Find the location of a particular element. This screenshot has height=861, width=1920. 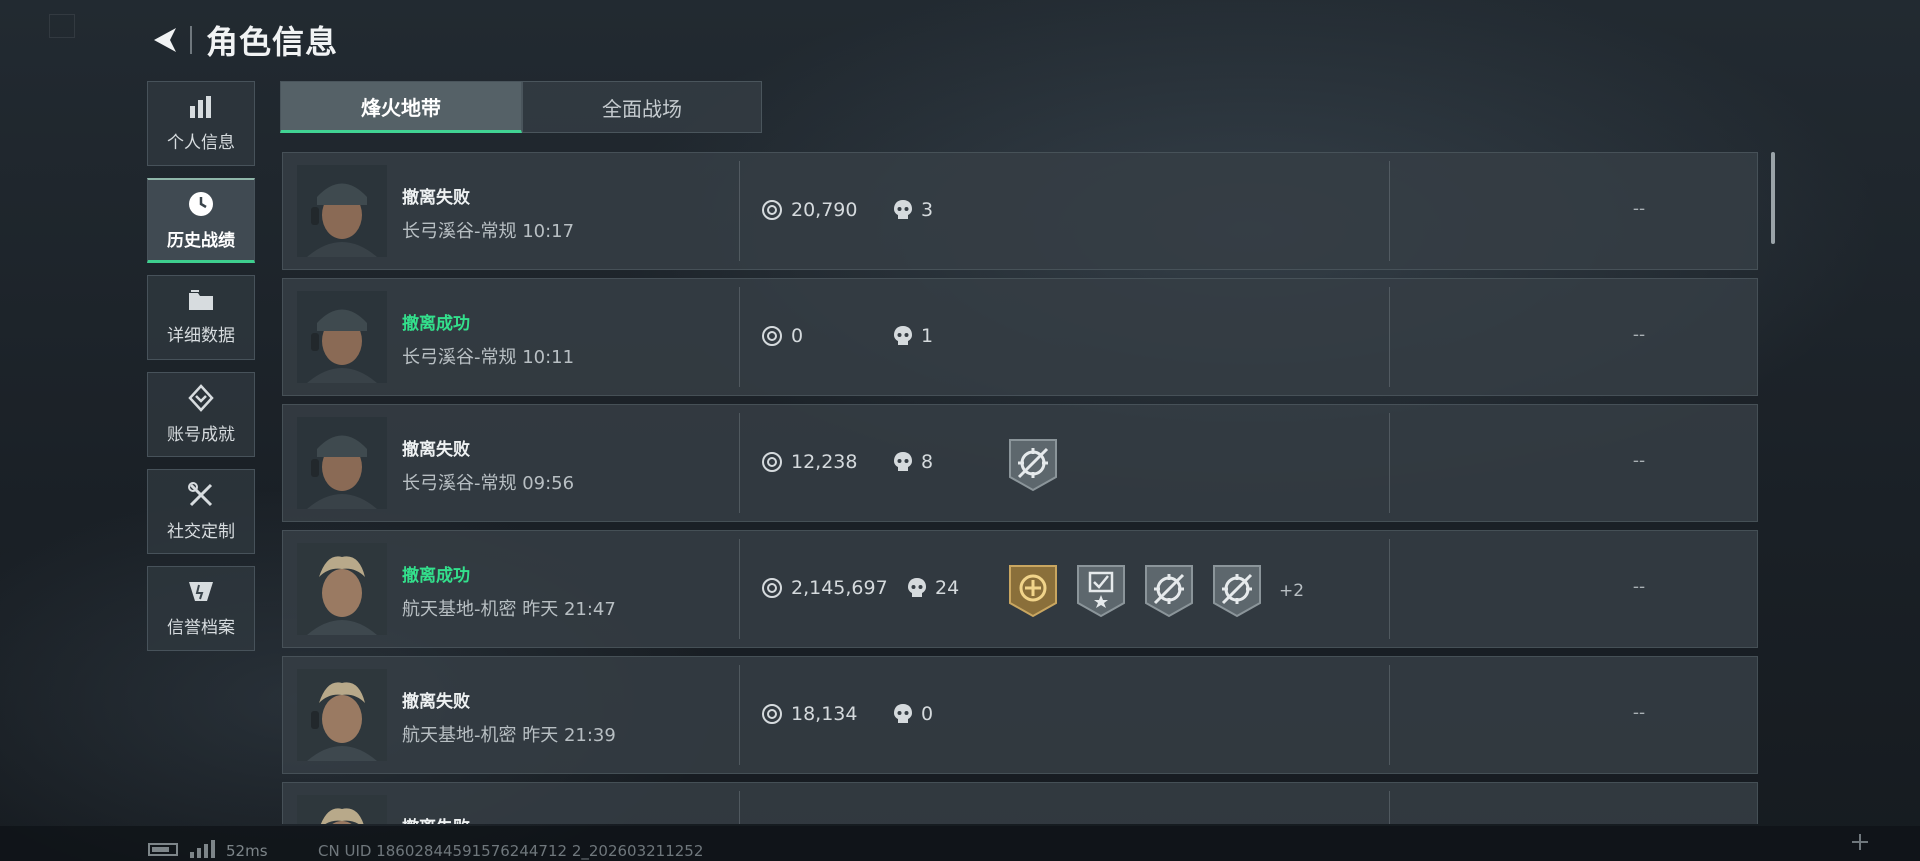

match-record-row: 撤离失败 is located at coordinates (1020, 803).